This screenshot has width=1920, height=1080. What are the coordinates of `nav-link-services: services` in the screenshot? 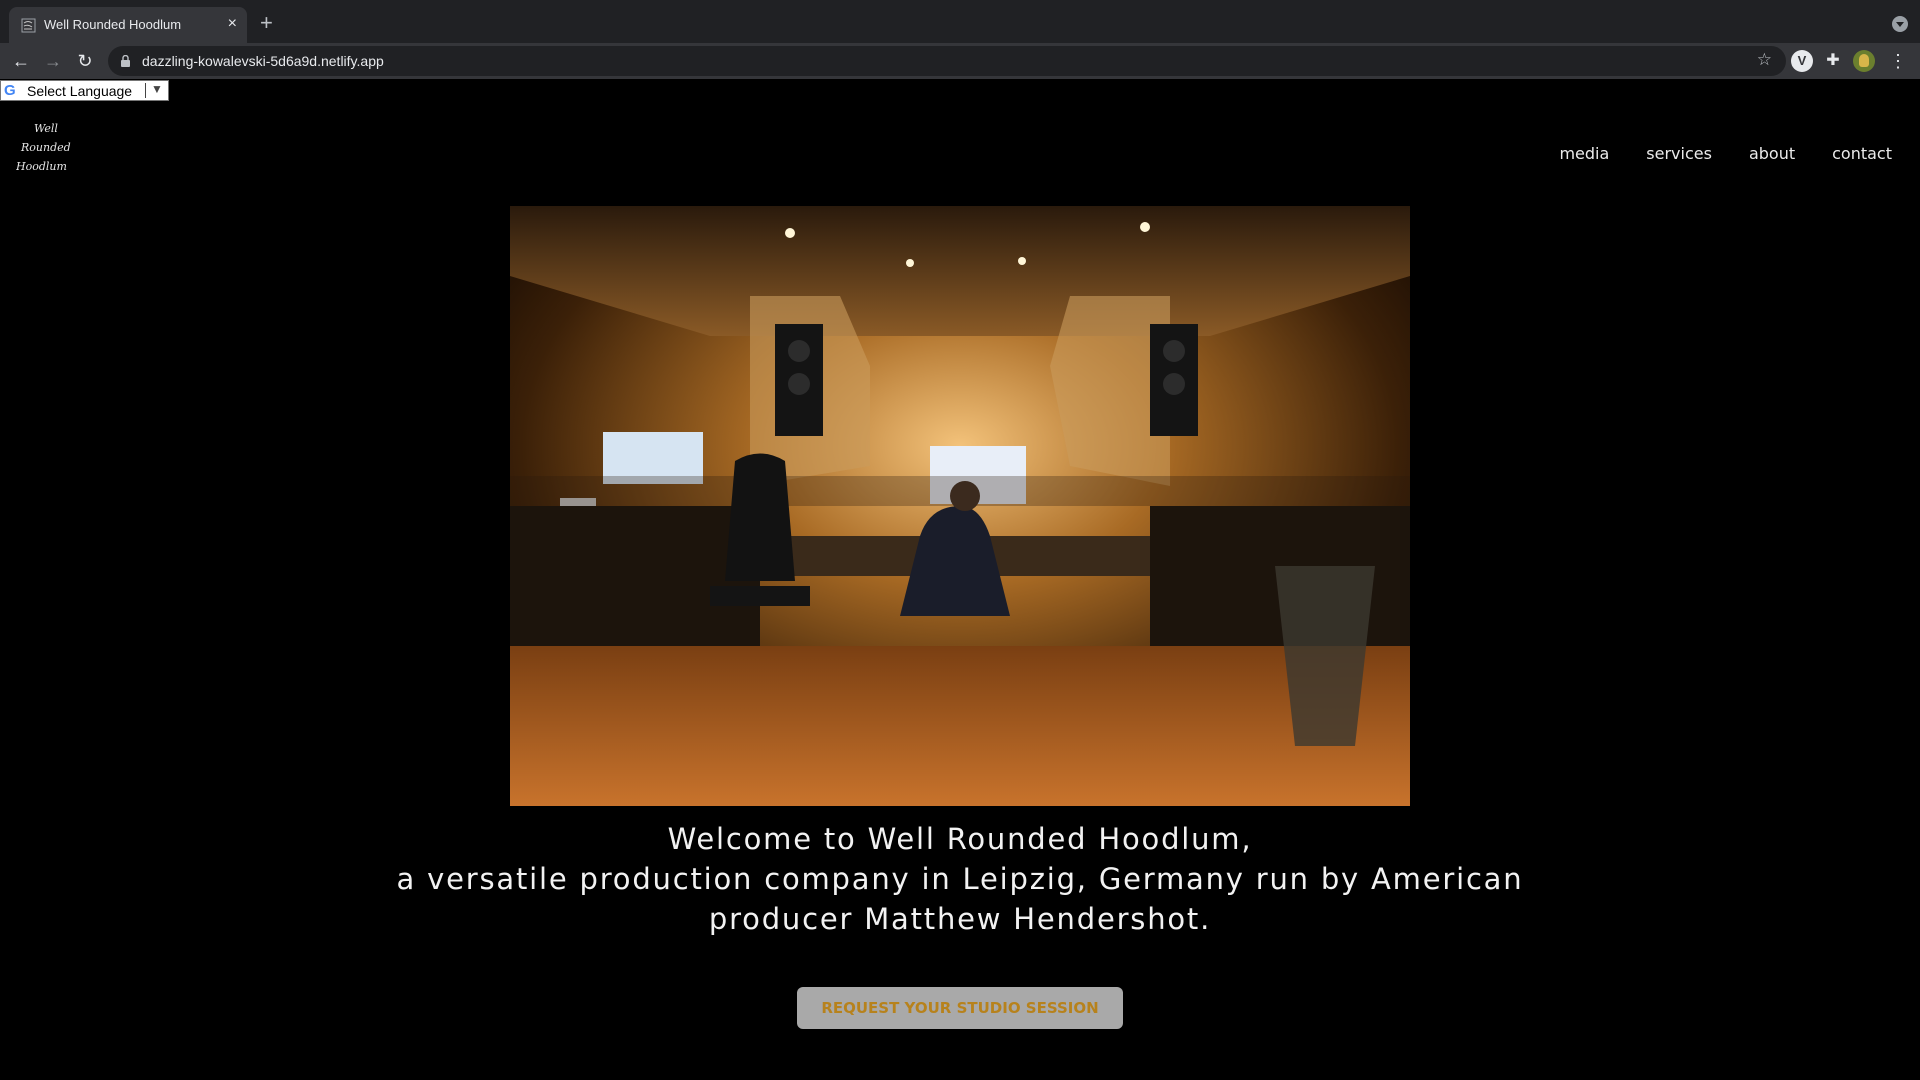 It's located at (1679, 153).